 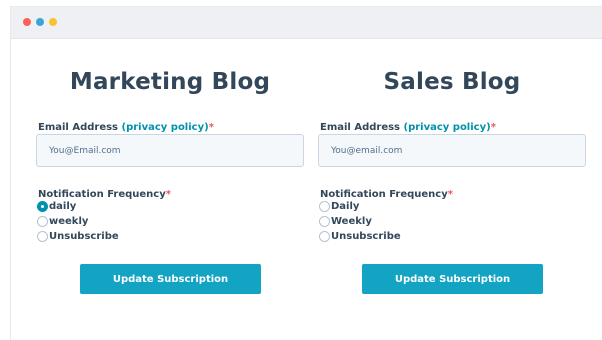 I want to click on radio-option-daily: daily, so click(x=56, y=206).